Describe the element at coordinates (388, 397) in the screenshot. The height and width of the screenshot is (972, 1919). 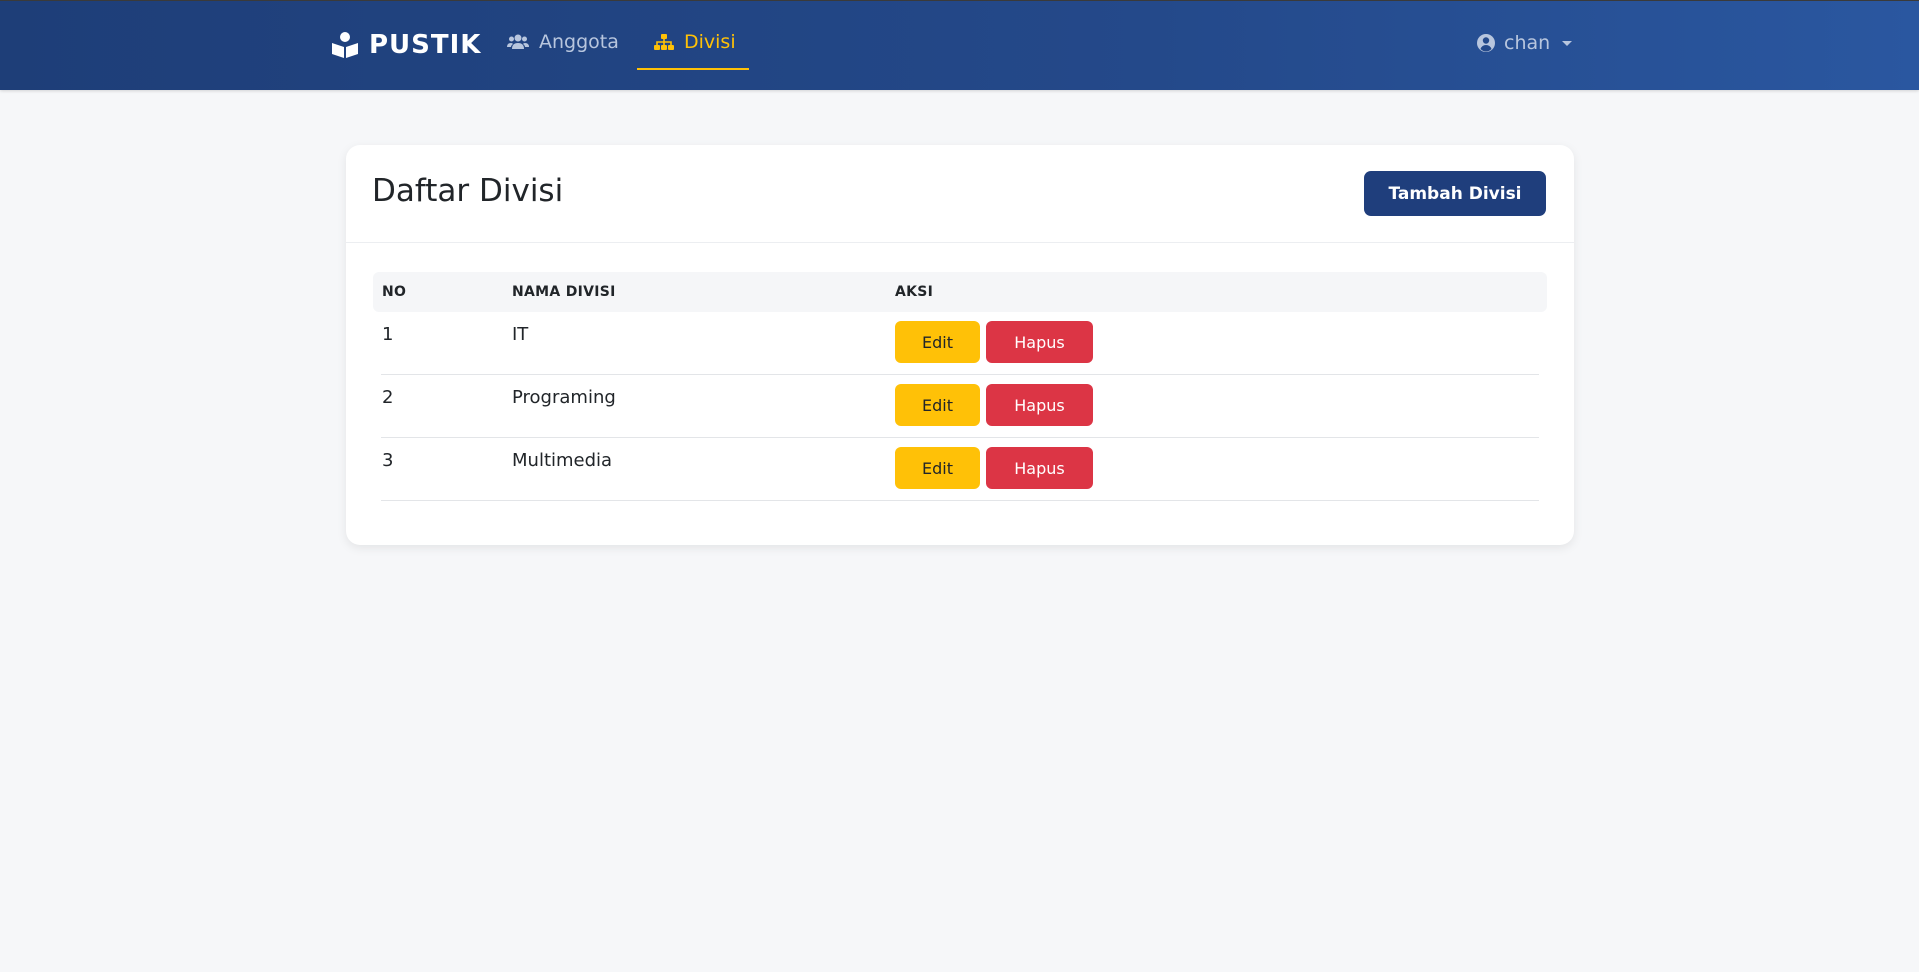
I see `row-number: 2` at that location.